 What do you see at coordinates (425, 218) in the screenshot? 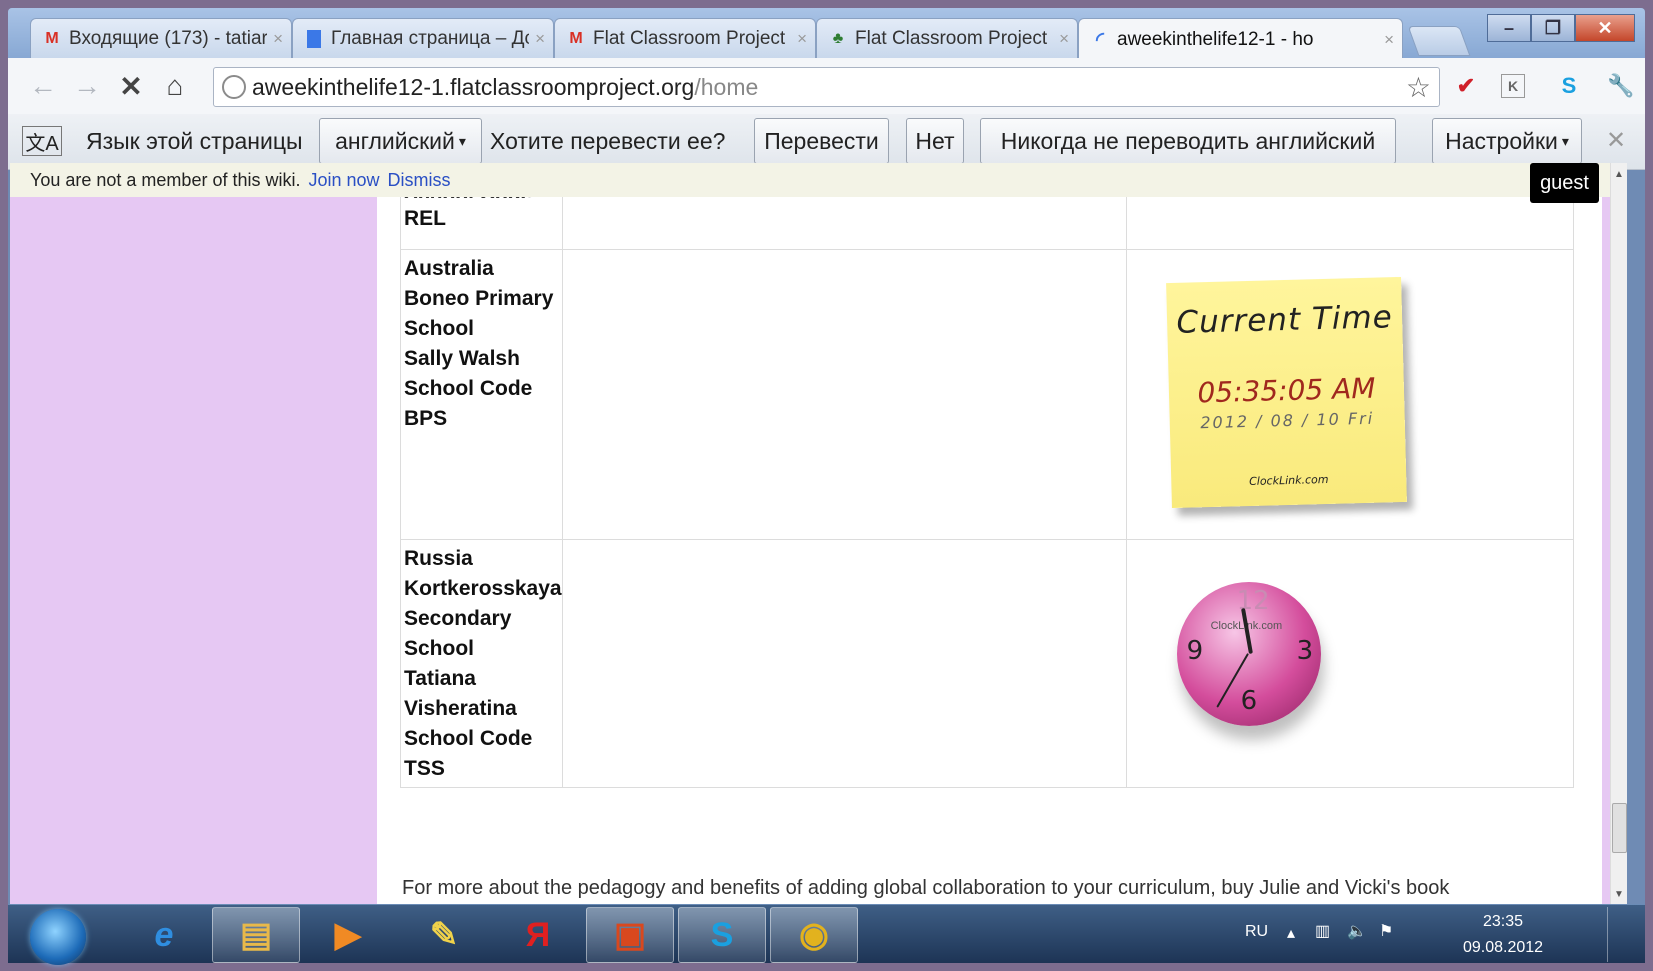
I see `school-code: REL` at bounding box center [425, 218].